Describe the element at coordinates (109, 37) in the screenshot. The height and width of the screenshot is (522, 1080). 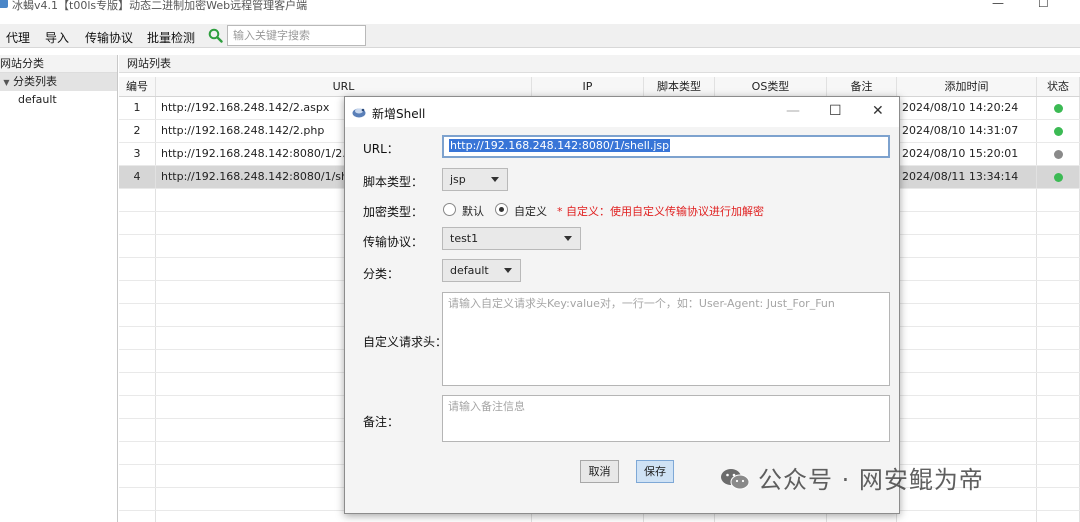
I see `menu-protocol: 传输协议` at that location.